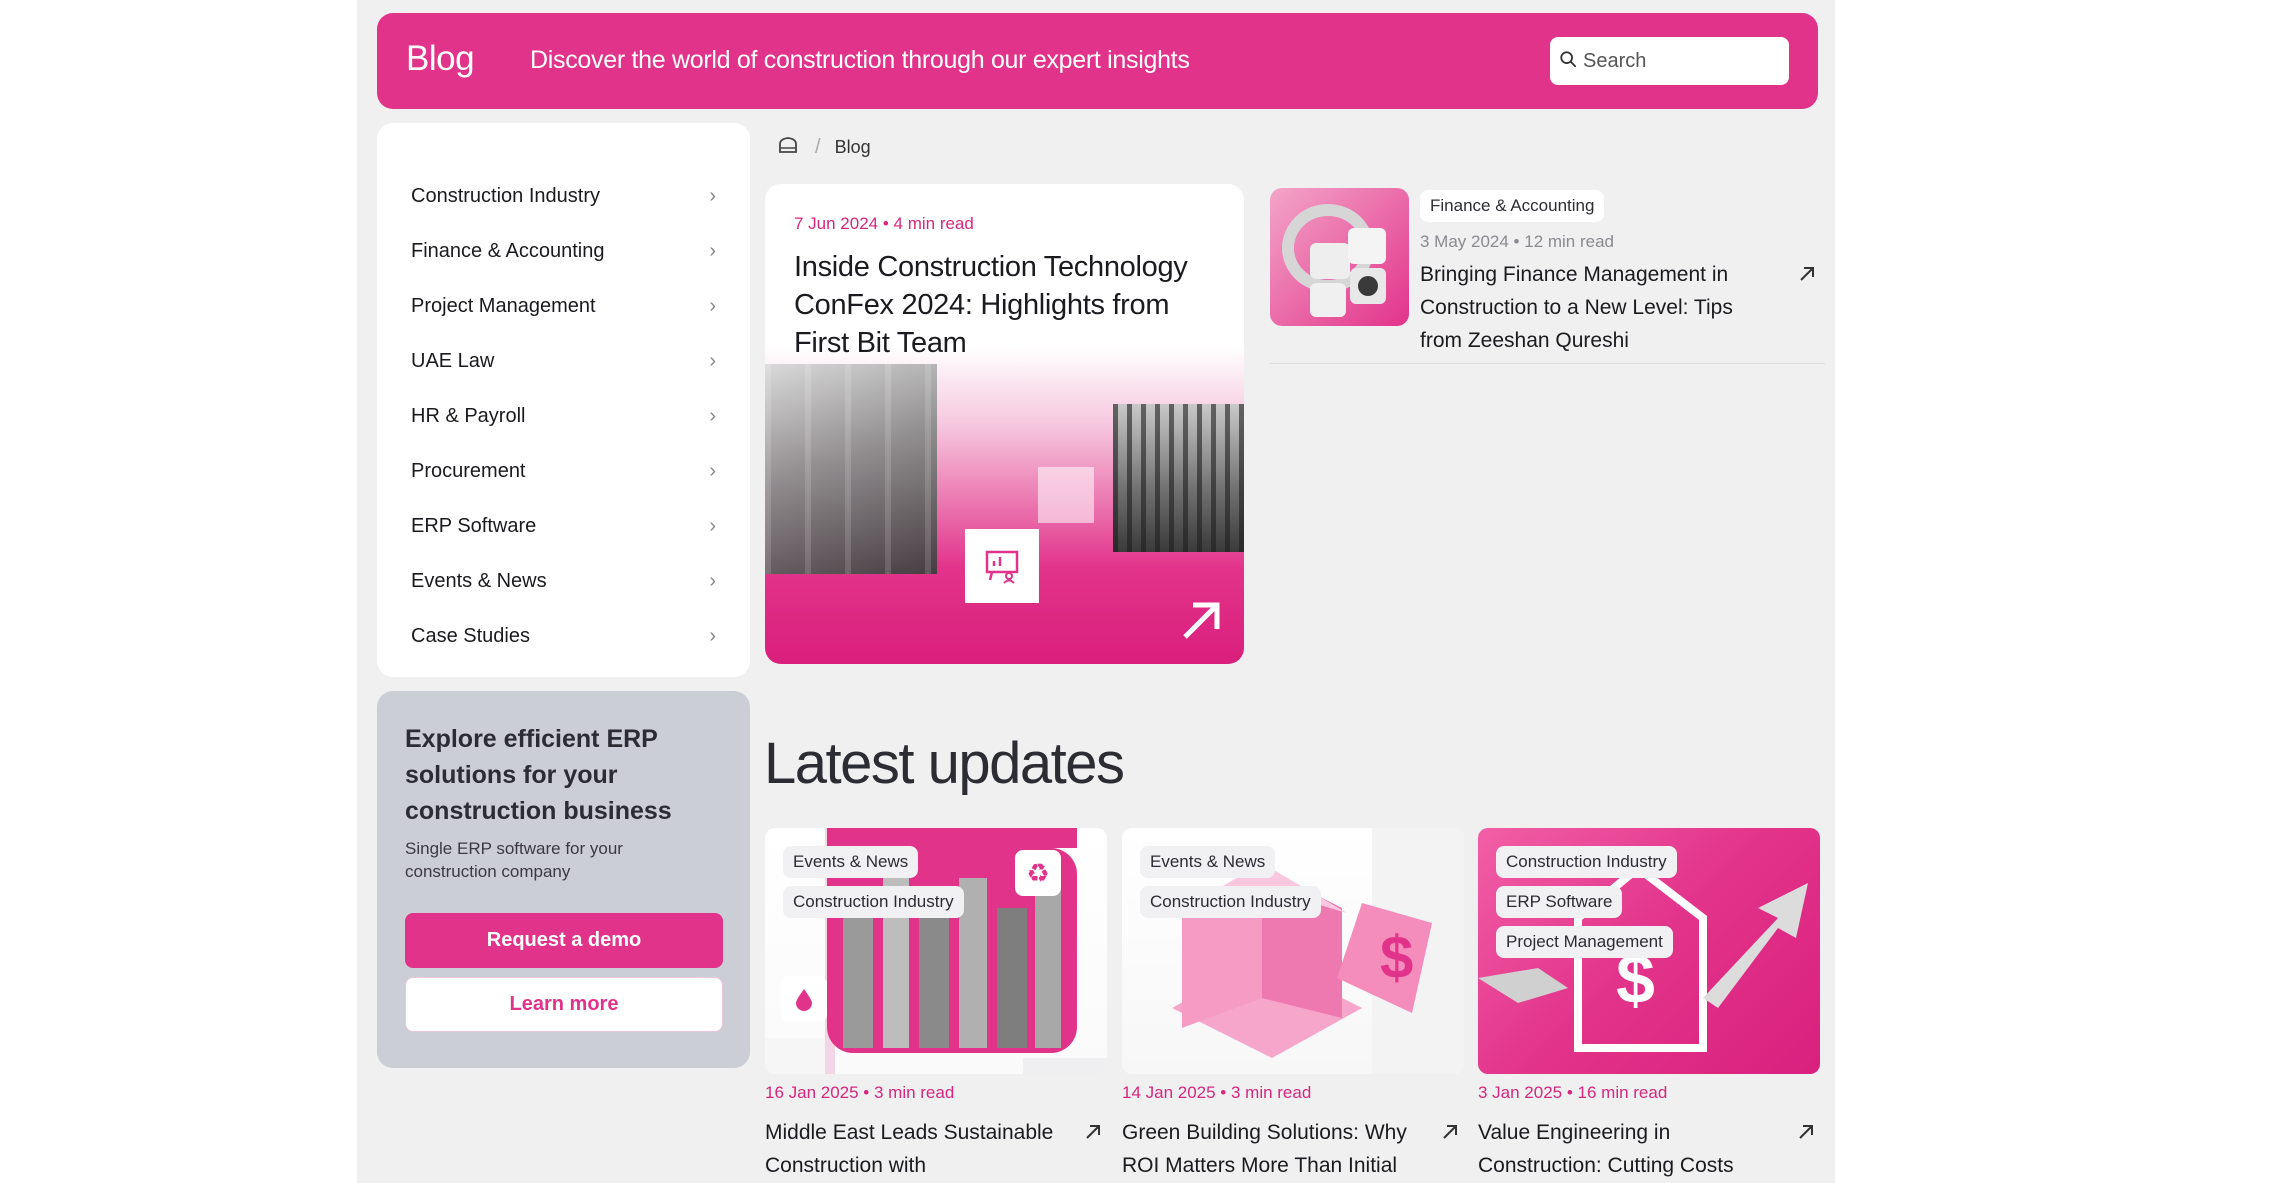 The height and width of the screenshot is (1183, 2289). What do you see at coordinates (851, 469) in the screenshot?
I see `featured-photo-left` at bounding box center [851, 469].